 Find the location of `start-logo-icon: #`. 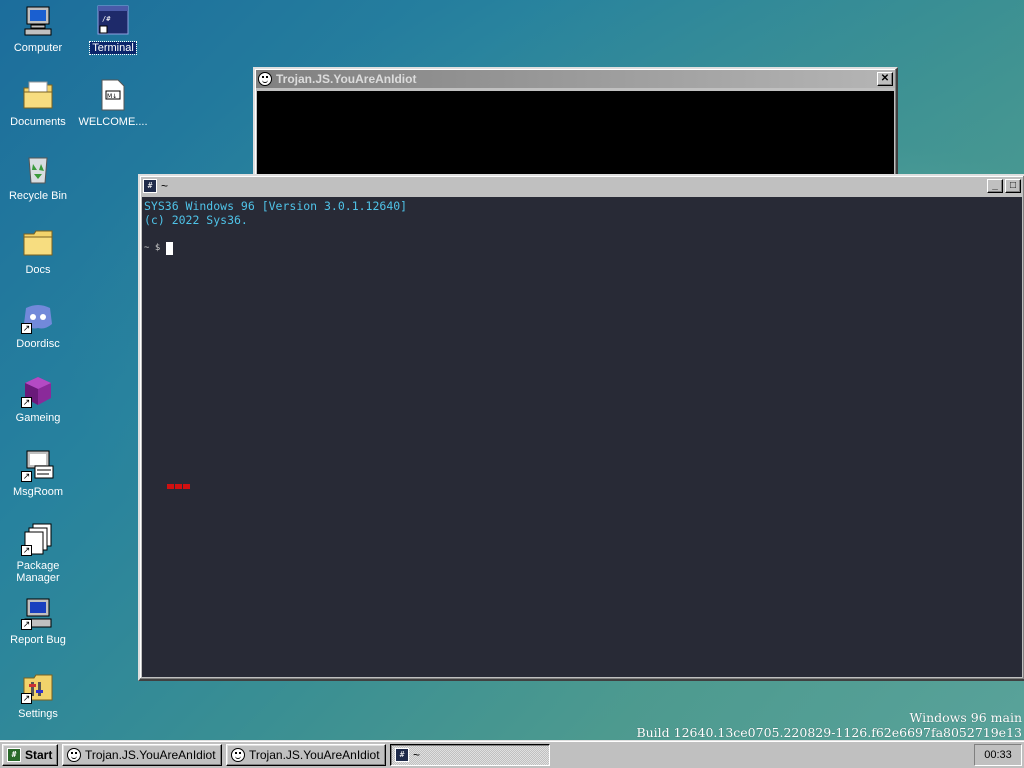

start-logo-icon: # is located at coordinates (14, 754).